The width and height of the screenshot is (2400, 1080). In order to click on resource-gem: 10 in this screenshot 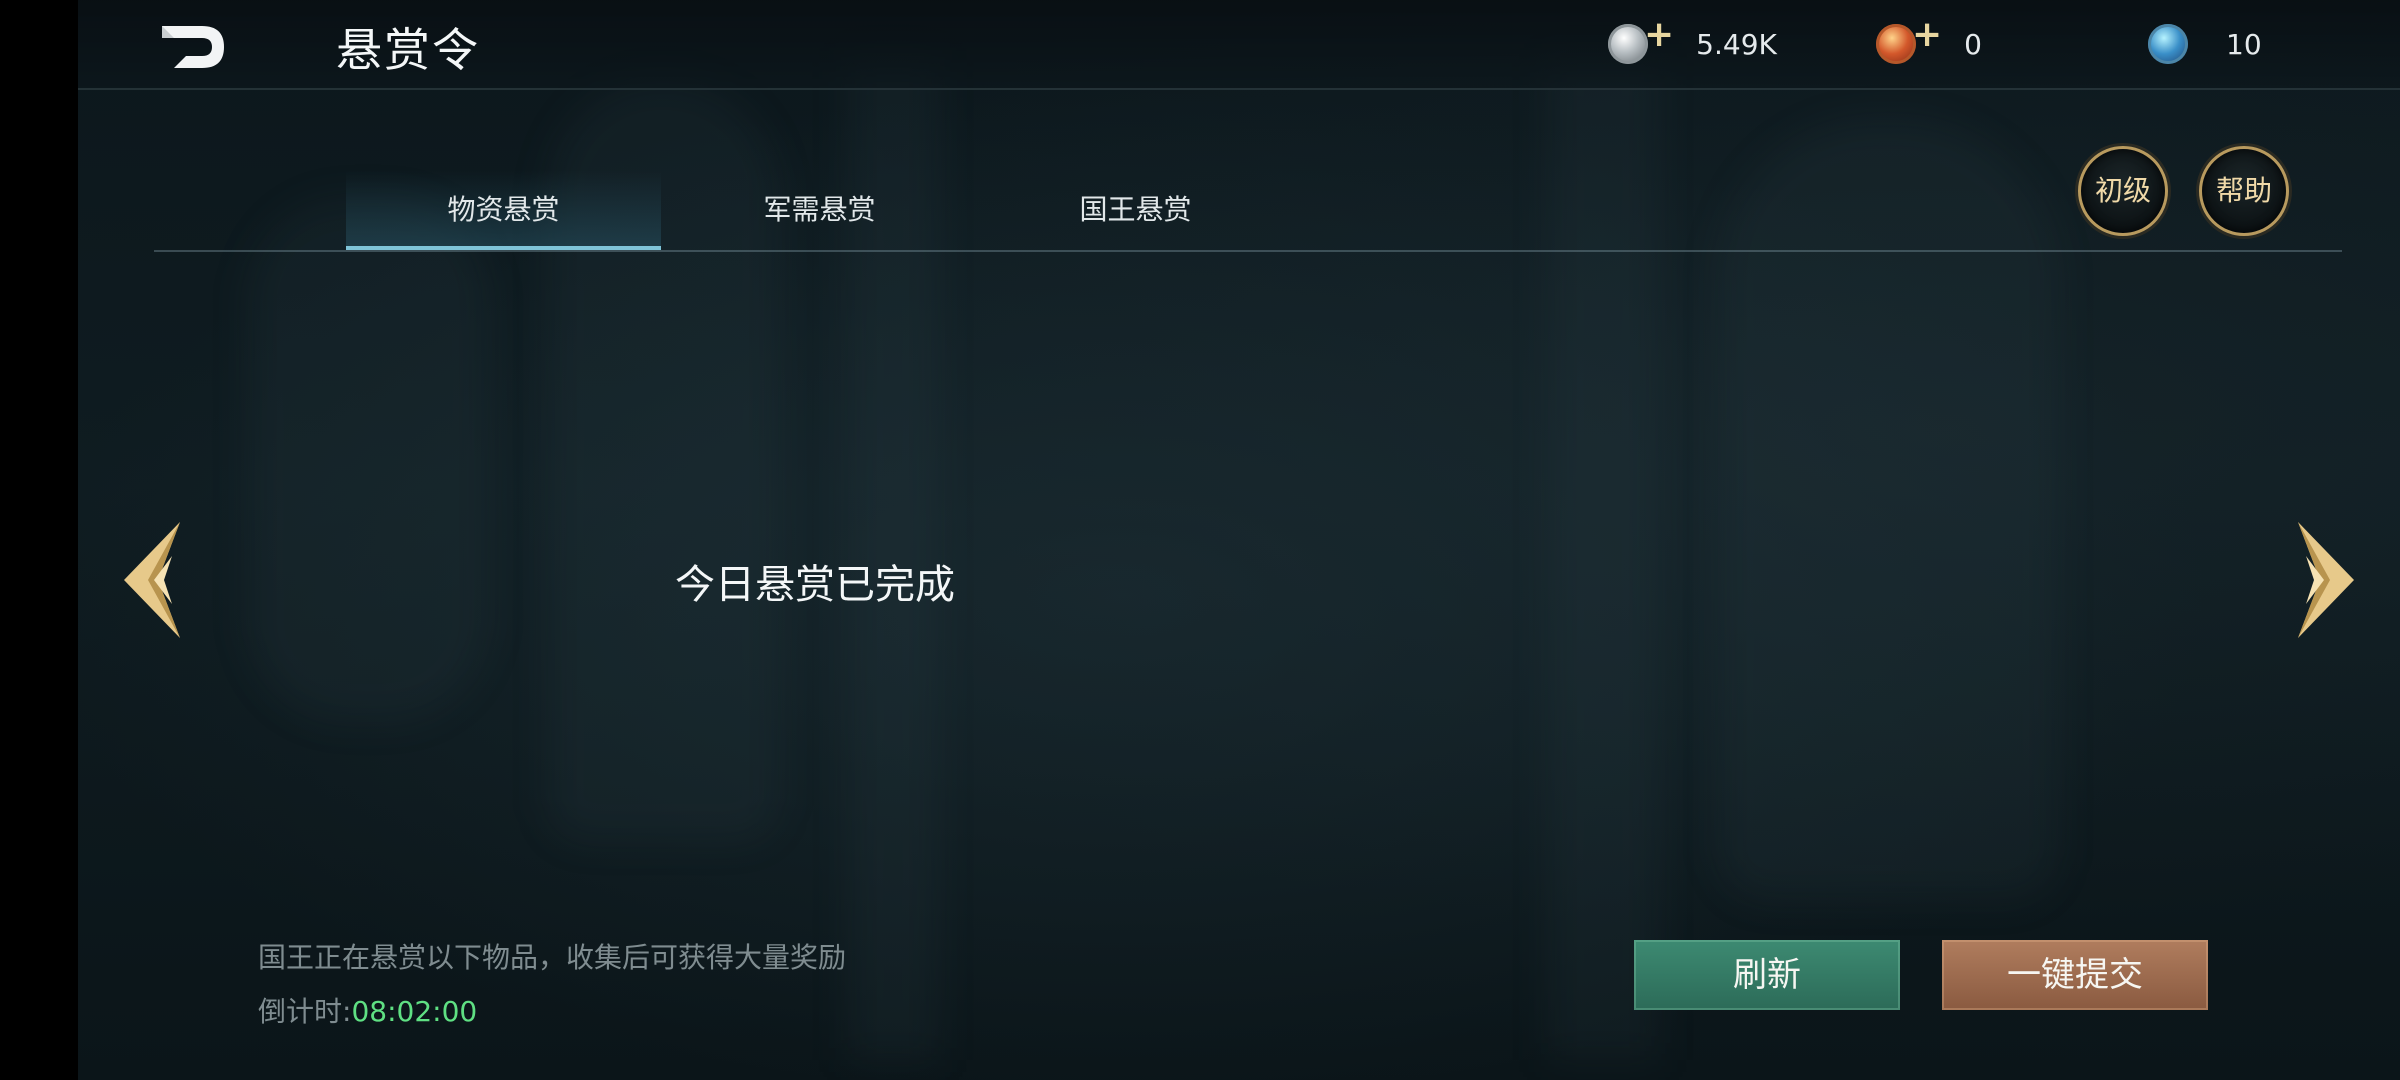, I will do `click(2205, 44)`.